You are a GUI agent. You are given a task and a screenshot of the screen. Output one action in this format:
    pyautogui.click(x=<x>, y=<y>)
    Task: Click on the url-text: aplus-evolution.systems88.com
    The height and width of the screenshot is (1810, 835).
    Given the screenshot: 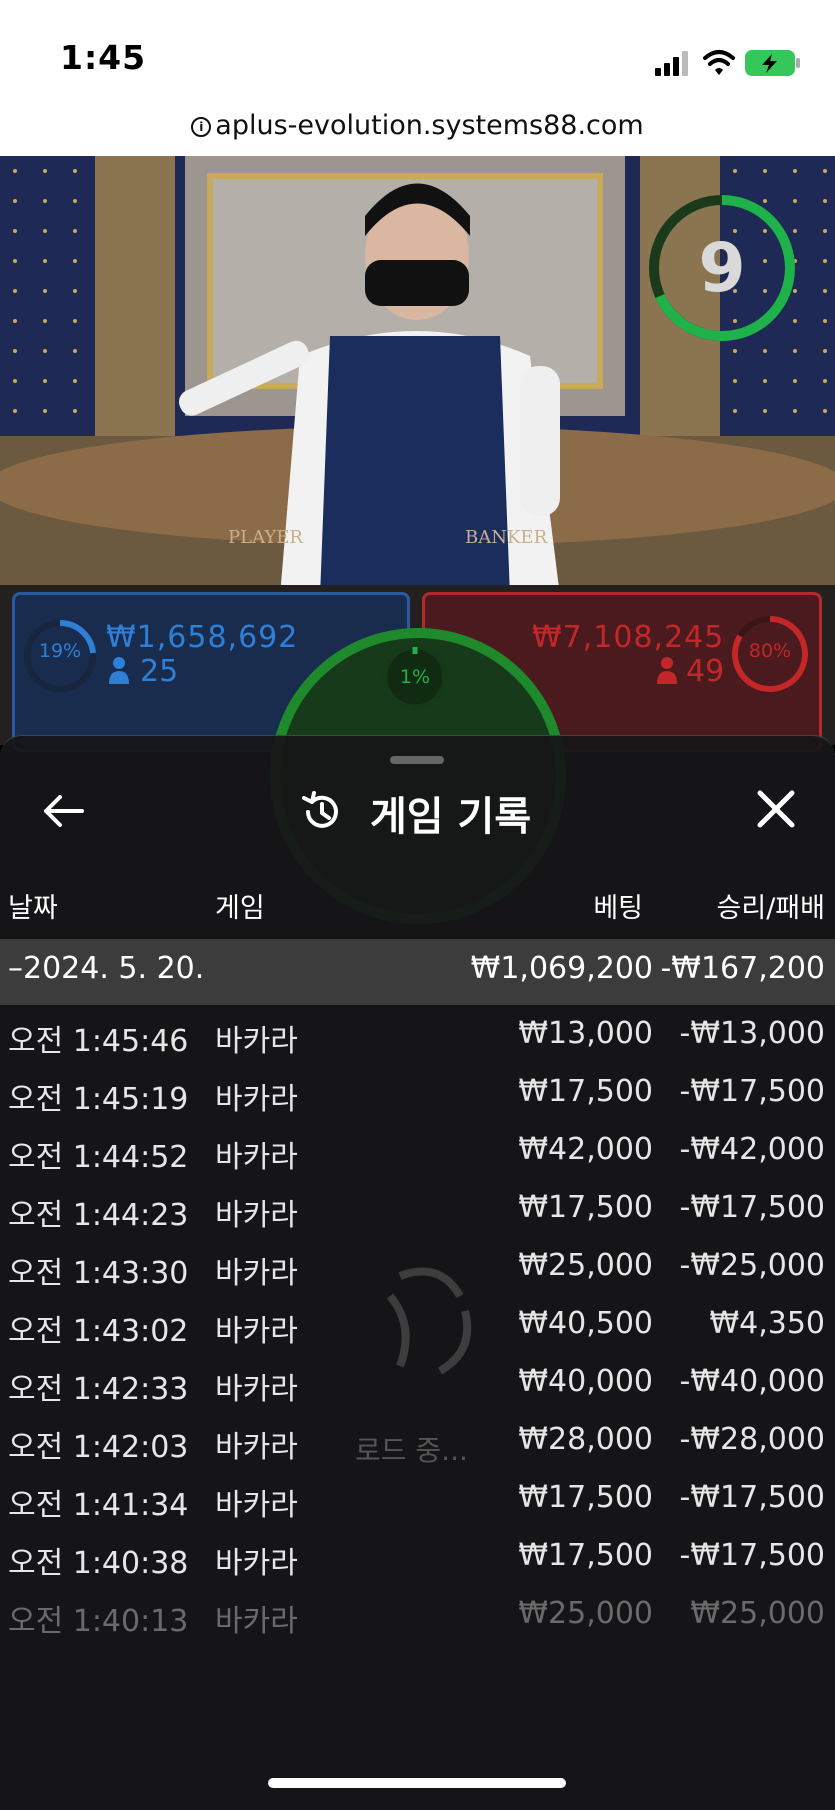 What is the action you would take?
    pyautogui.click(x=429, y=125)
    